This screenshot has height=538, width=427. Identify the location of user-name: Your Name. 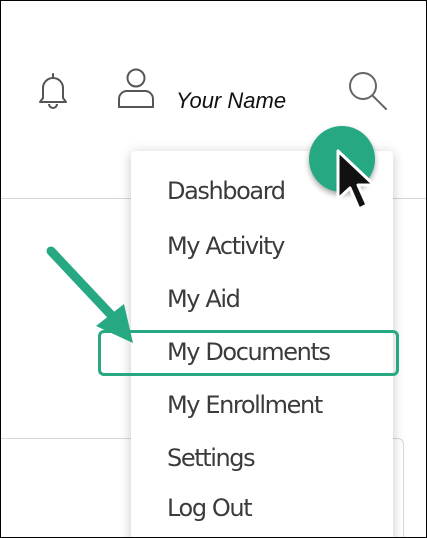
(231, 101).